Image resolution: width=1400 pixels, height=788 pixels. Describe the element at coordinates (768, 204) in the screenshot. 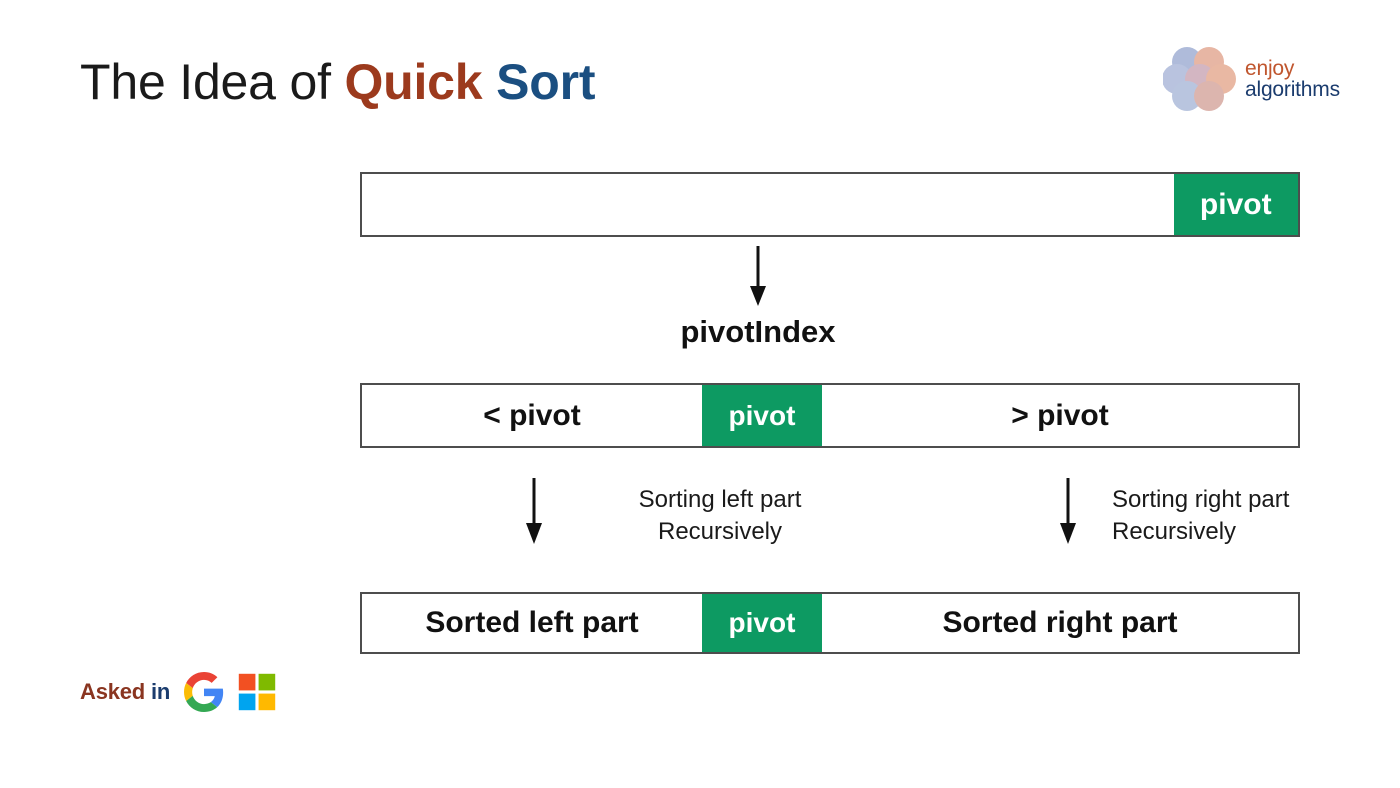

I see `unsorted-region` at that location.